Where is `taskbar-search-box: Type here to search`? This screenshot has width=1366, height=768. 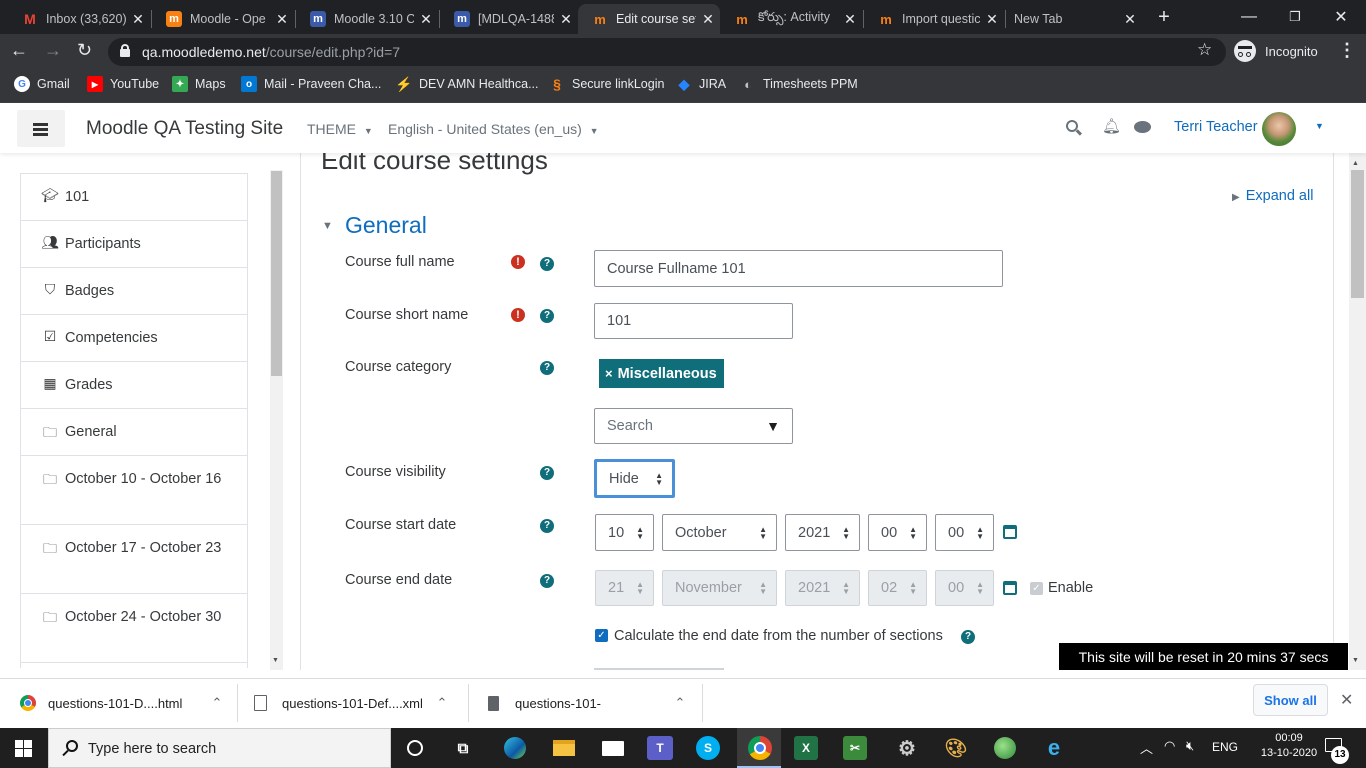
taskbar-search-box: Type here to search is located at coordinates (219, 748).